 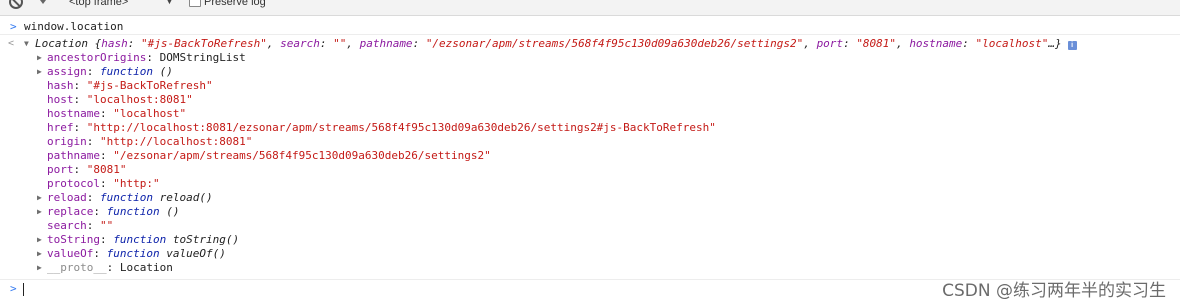 I want to click on property-row: ▶ ancestorOrigins: DOMStringList, so click(x=590, y=58).